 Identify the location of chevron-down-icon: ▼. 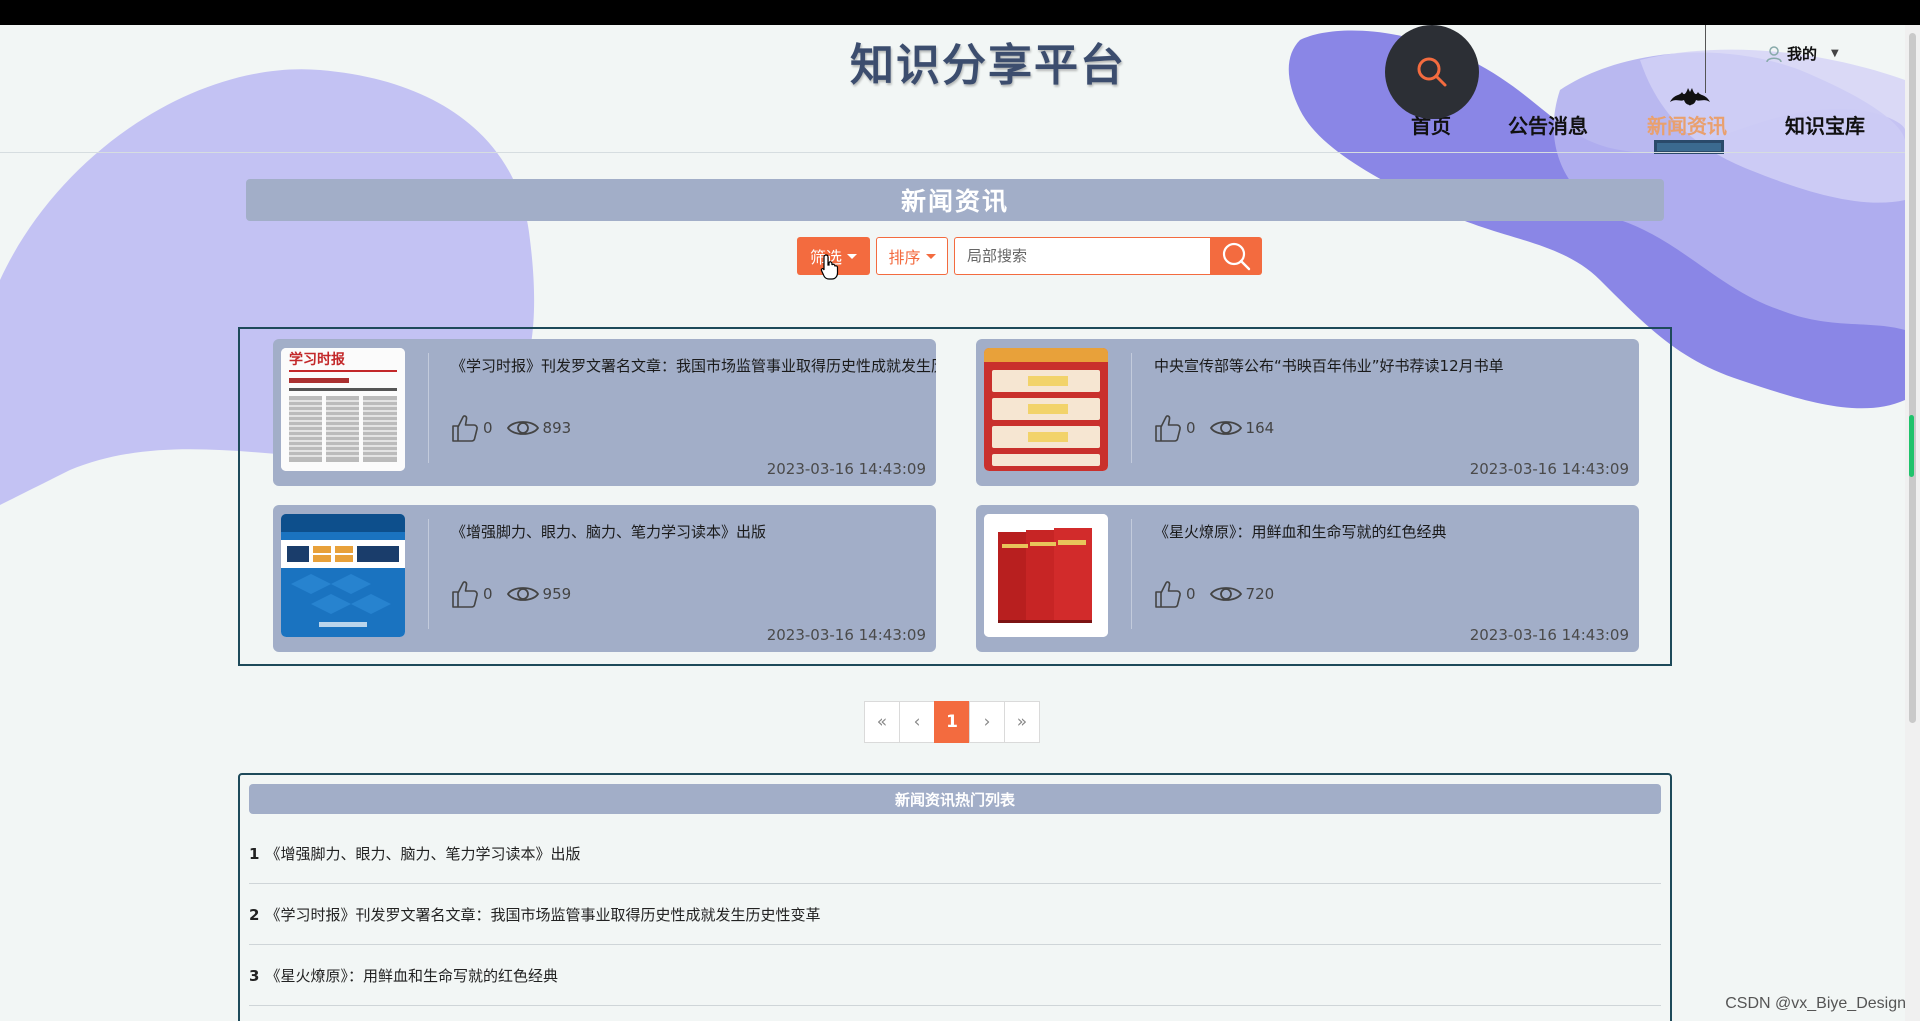
(1835, 53).